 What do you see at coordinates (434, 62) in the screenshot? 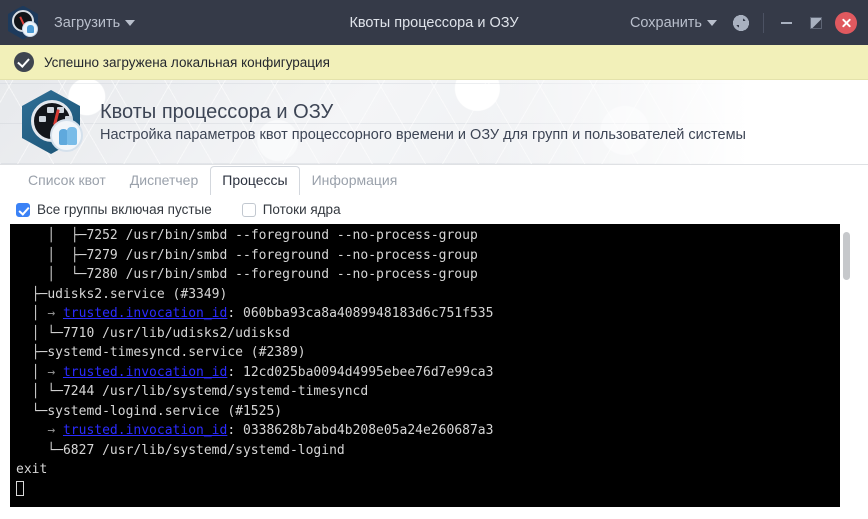
I see `notification-bar: Успешно загружена локальная конфигурация` at bounding box center [434, 62].